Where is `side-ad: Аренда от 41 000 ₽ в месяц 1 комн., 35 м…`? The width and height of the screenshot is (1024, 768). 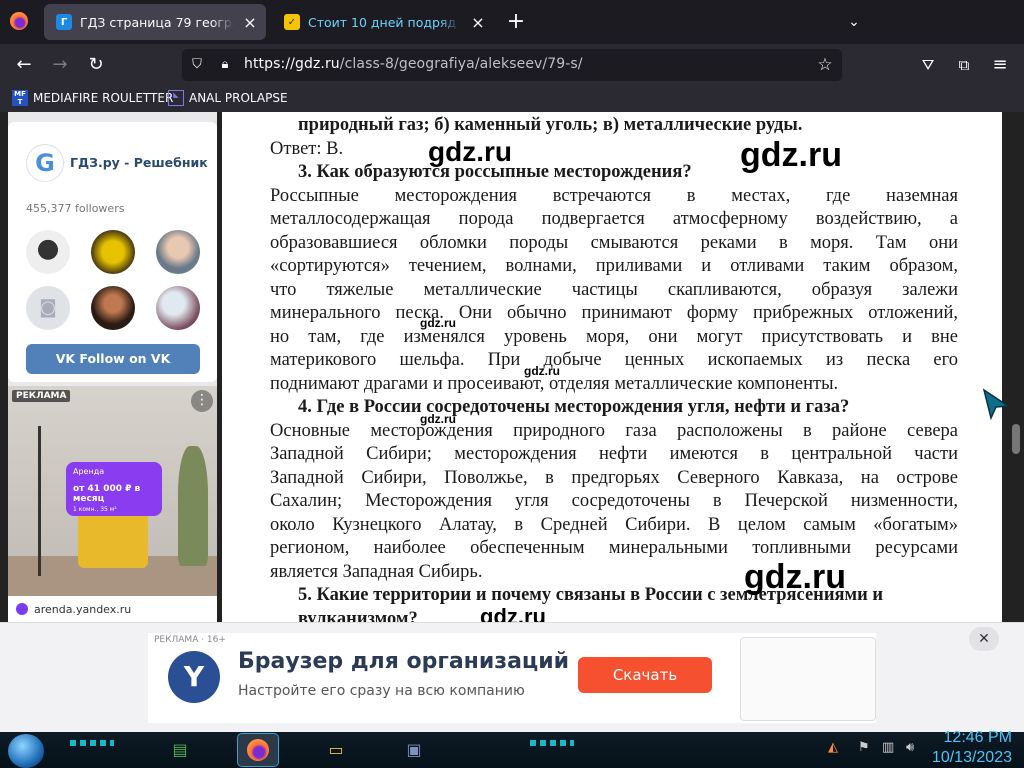
side-ad: Аренда от 41 000 ₽ в месяц 1 комн., 35 м… is located at coordinates (112, 504).